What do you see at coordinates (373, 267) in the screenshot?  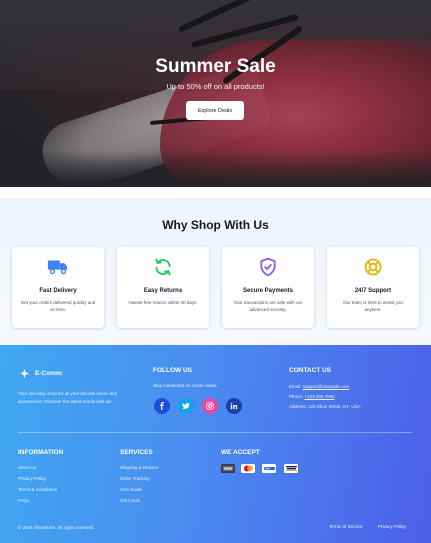 I see `lifebuoy-icon` at bounding box center [373, 267].